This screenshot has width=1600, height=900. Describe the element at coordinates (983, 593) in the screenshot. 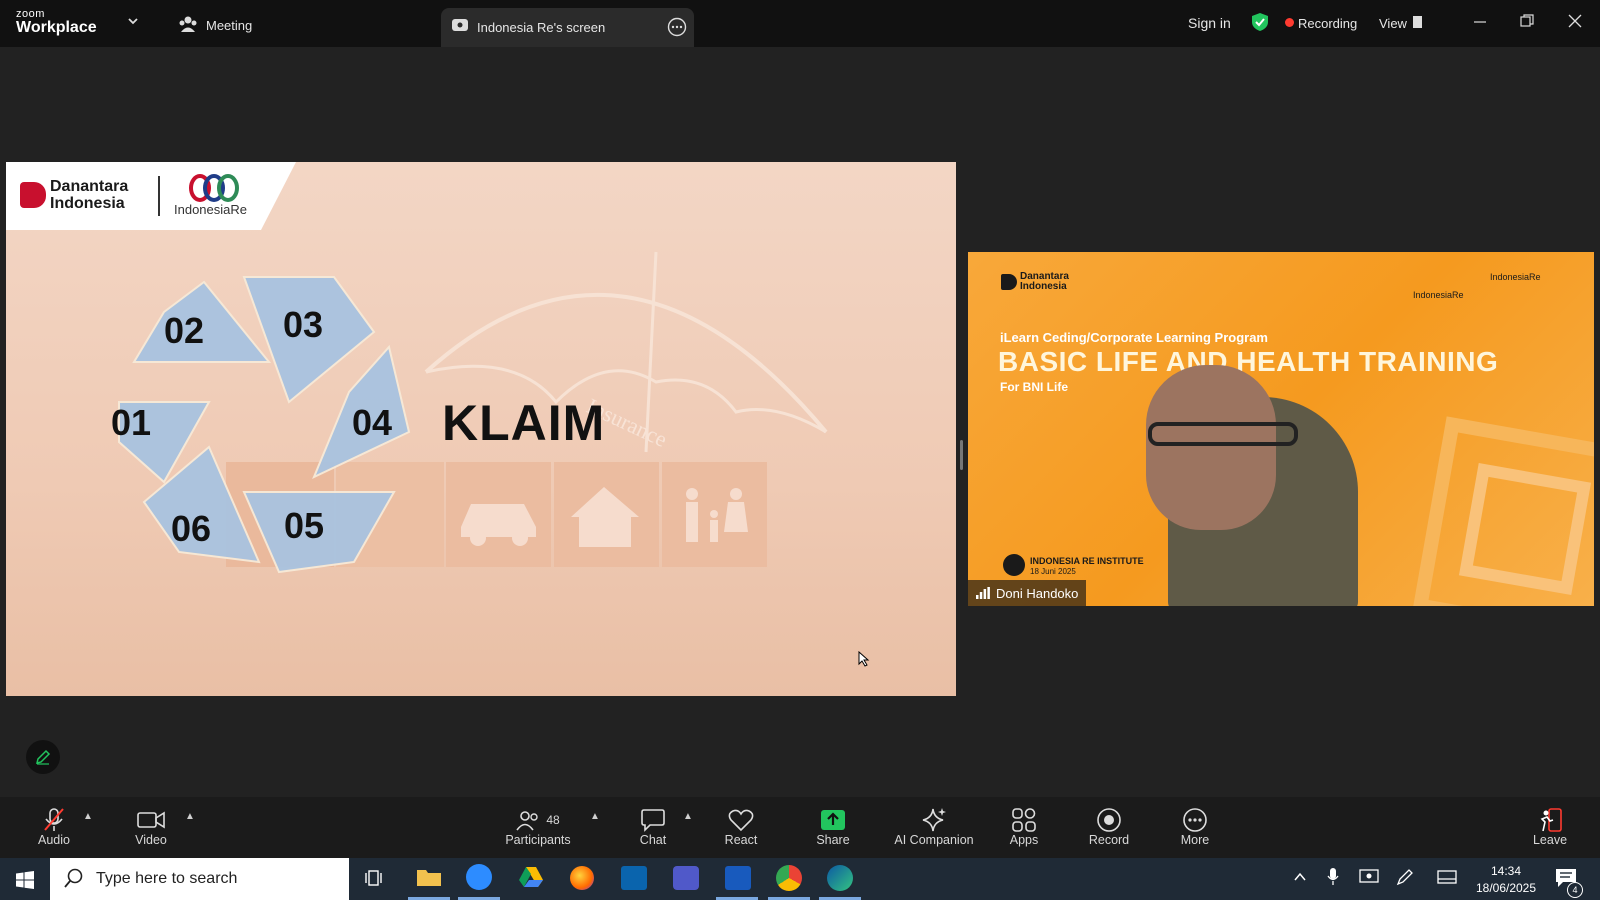

I see `signal-bars-icon` at that location.